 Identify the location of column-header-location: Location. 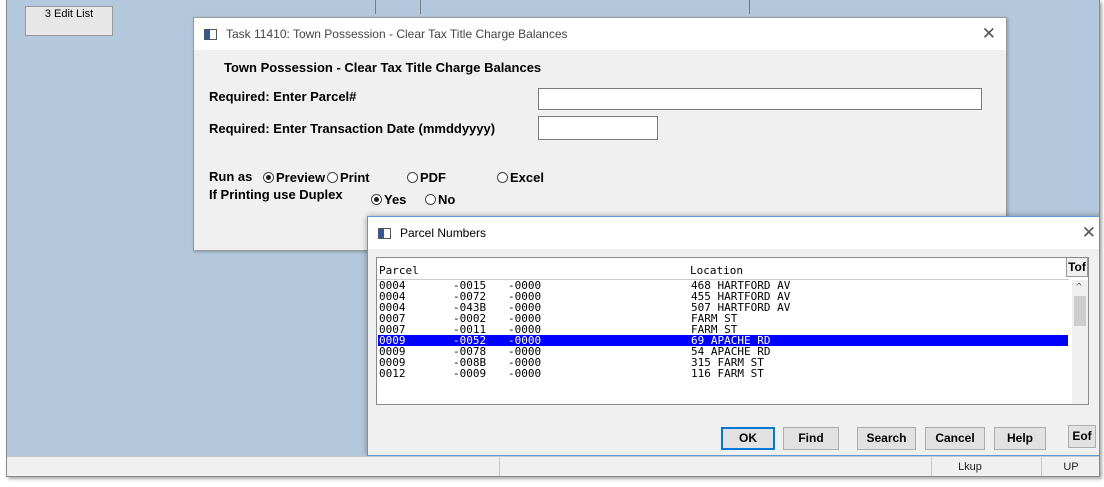
(716, 270).